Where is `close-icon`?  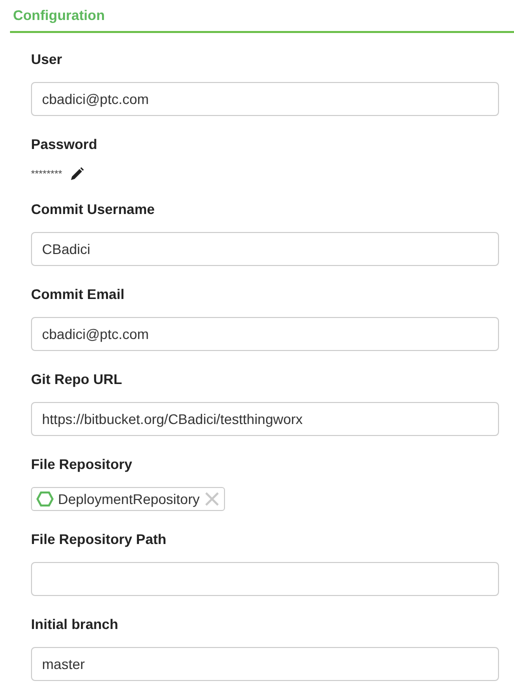 close-icon is located at coordinates (212, 499).